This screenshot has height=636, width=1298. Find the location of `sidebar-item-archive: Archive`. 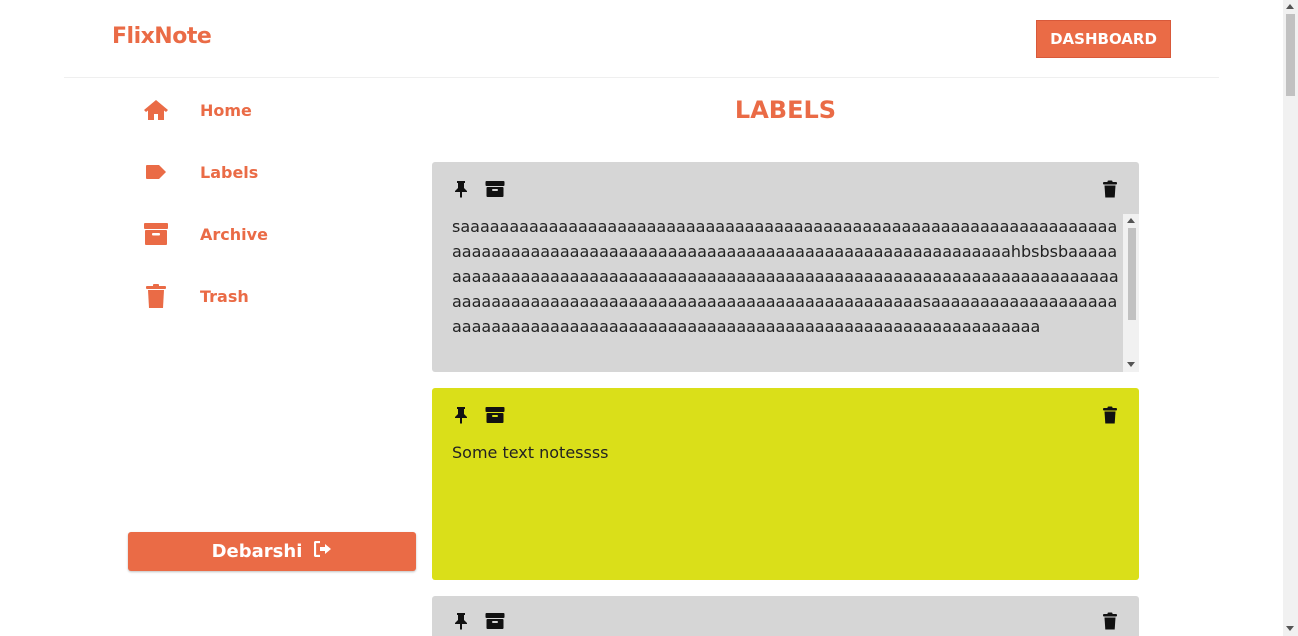

sidebar-item-archive: Archive is located at coordinates (204, 234).